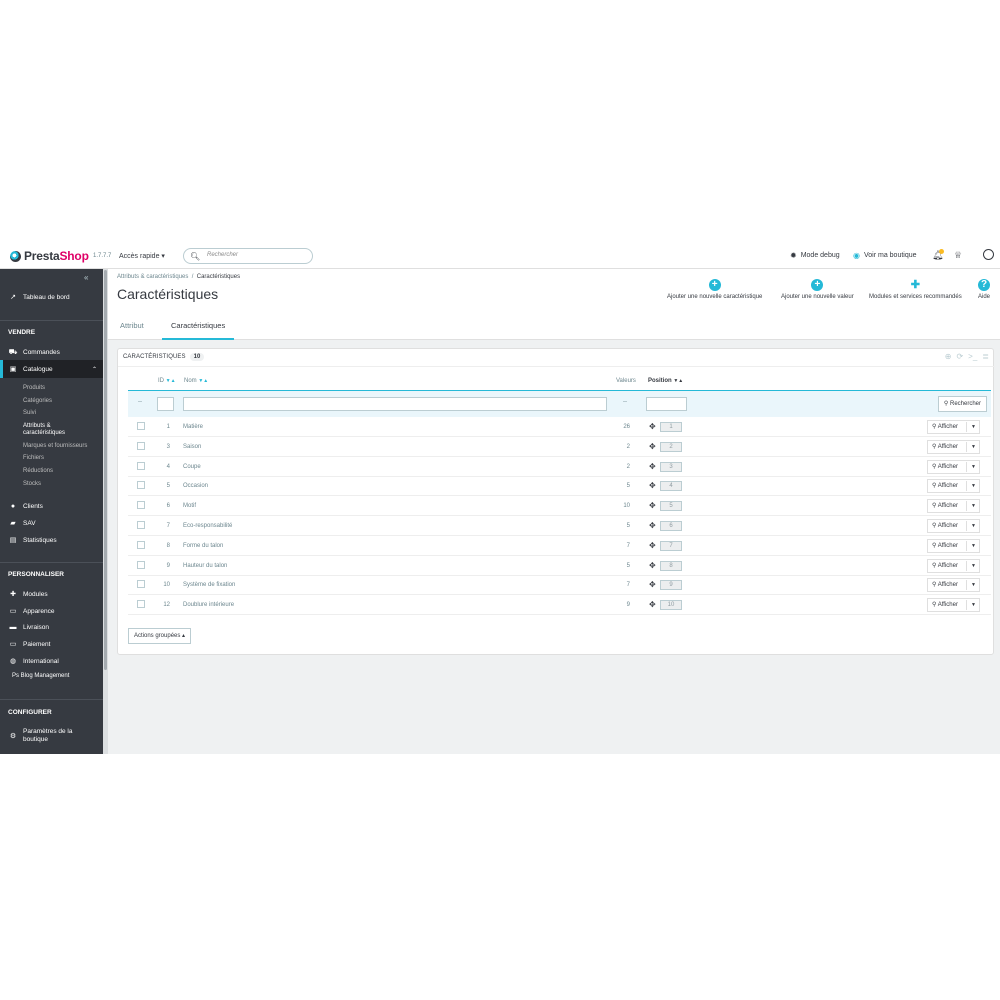 The width and height of the screenshot is (1000, 1000). Describe the element at coordinates (51, 369) in the screenshot. I see `sidebar-item-catalog: ▣ Catalogue ⌃` at that location.